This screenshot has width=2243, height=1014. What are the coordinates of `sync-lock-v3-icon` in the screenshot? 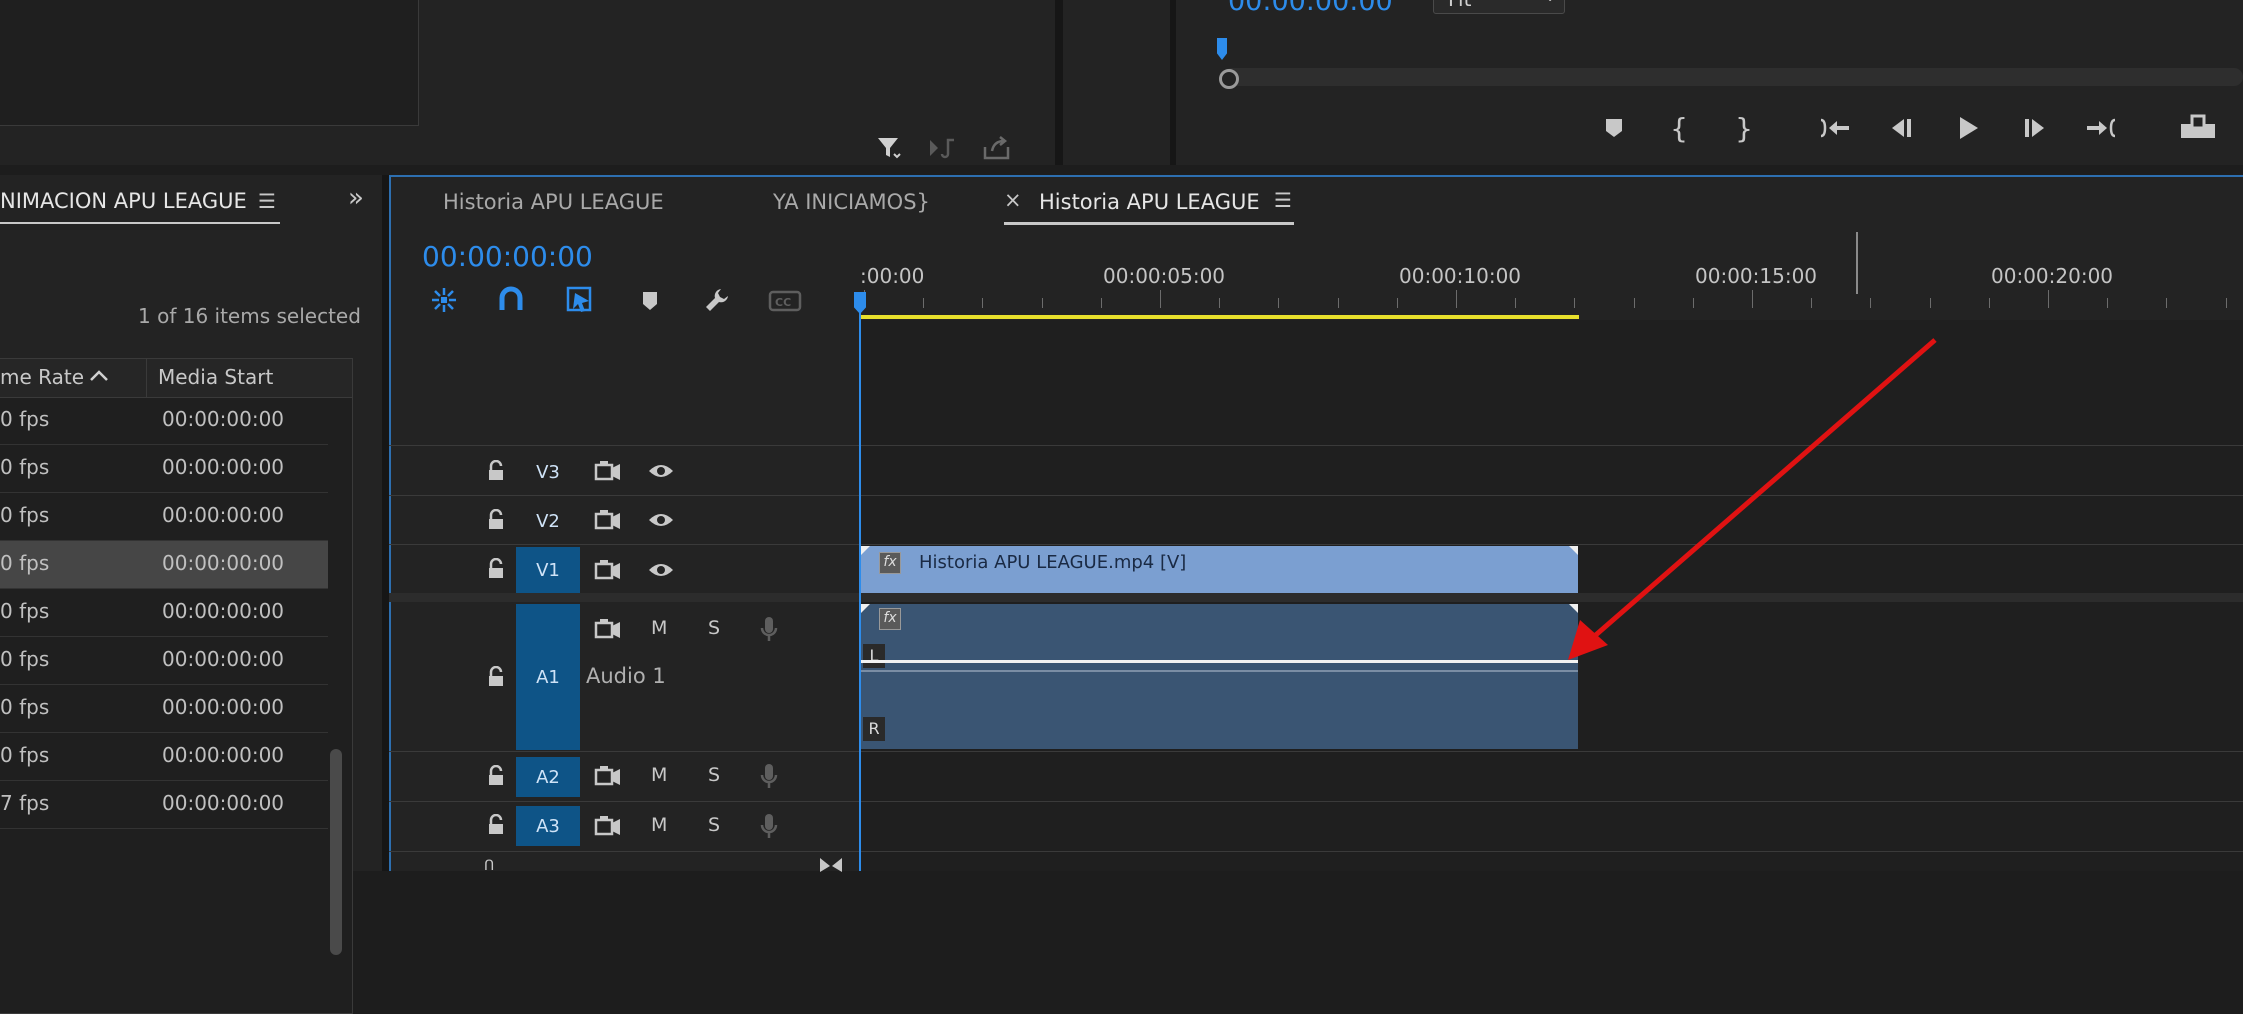 It's located at (608, 471).